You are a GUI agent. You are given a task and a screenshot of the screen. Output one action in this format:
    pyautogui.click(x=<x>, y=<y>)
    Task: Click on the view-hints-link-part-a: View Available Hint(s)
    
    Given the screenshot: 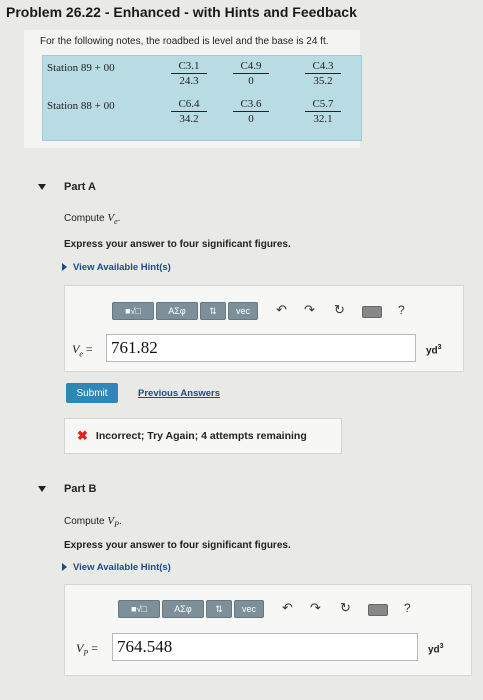 What is the action you would take?
    pyautogui.click(x=116, y=267)
    